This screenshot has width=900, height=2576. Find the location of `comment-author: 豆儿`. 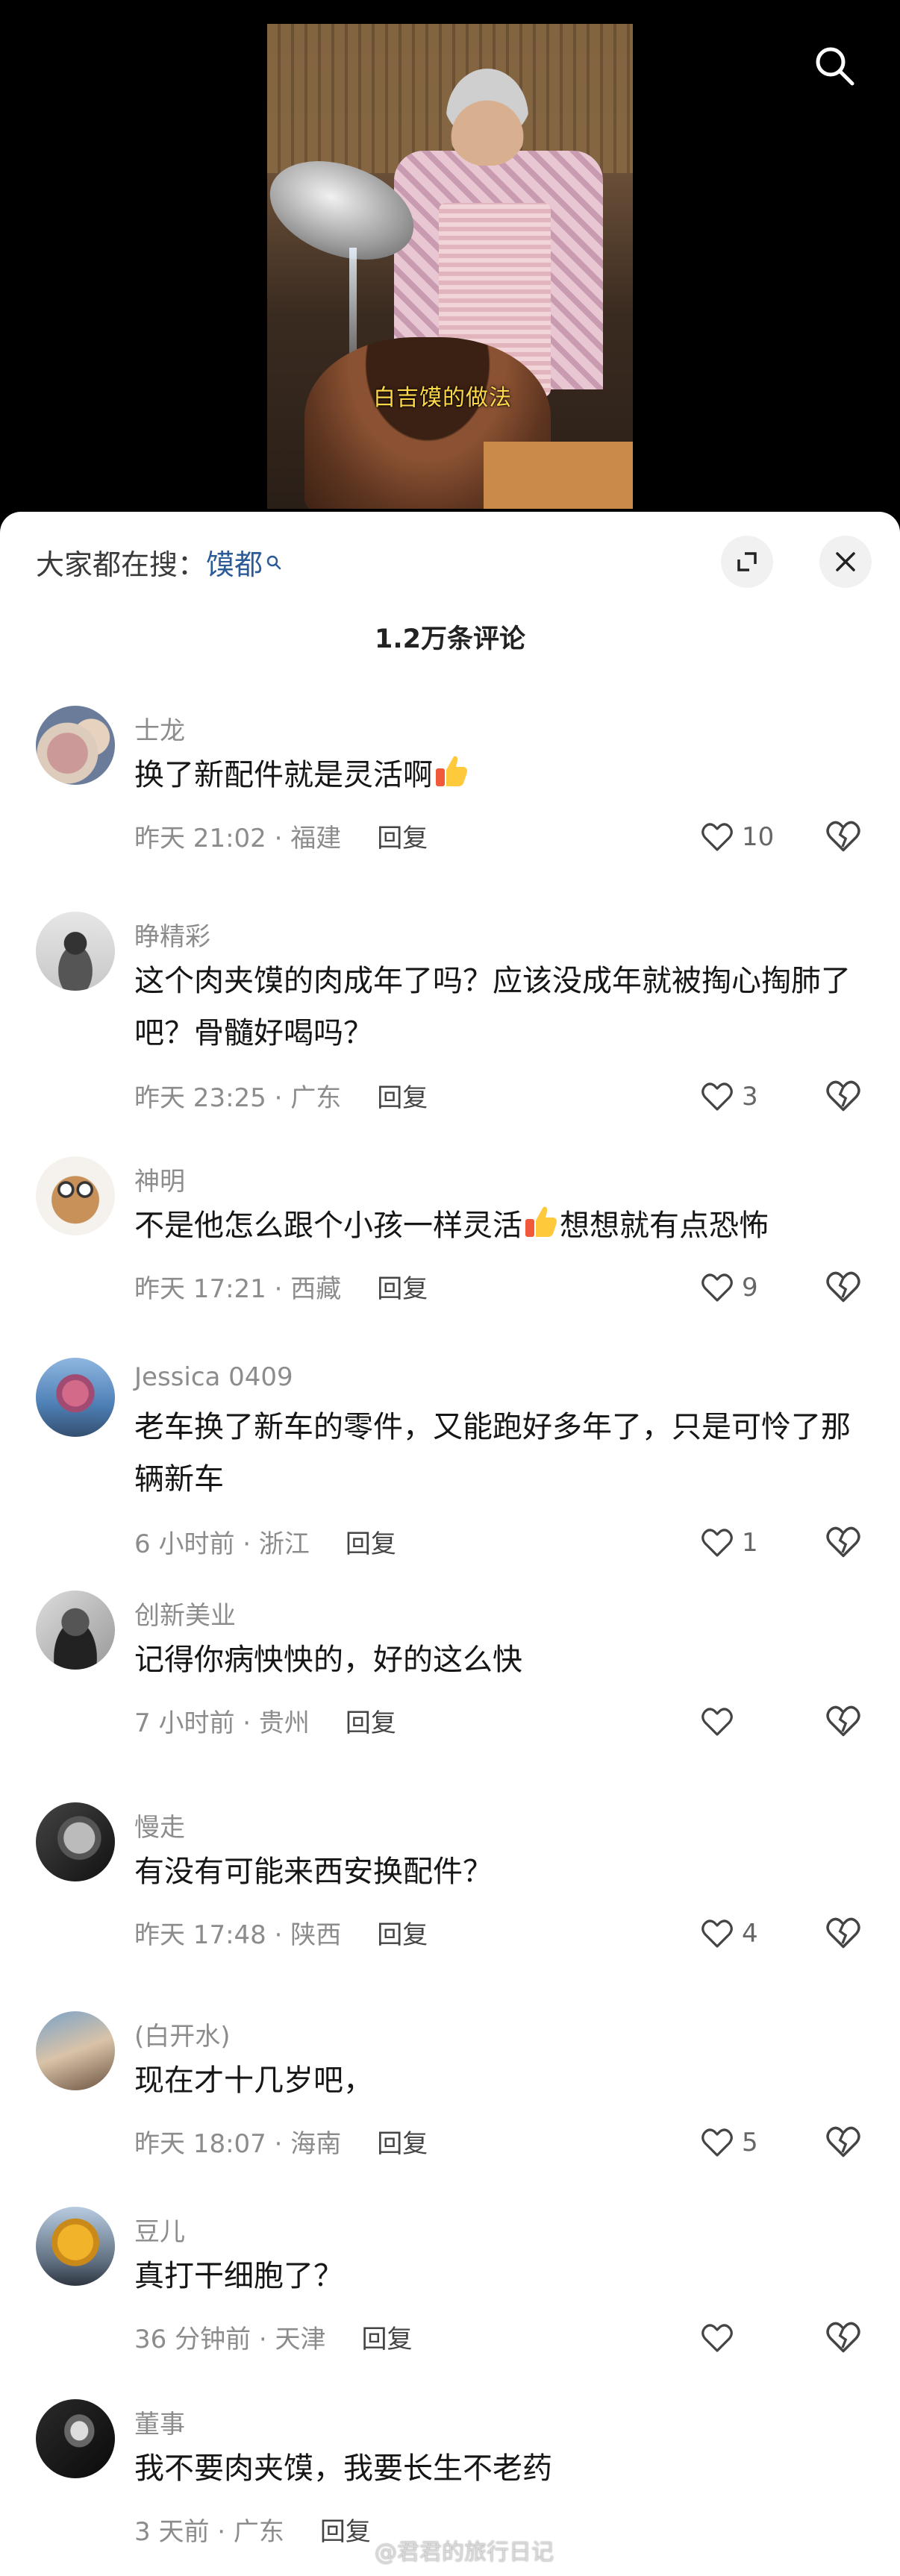

comment-author: 豆儿 is located at coordinates (160, 2229).